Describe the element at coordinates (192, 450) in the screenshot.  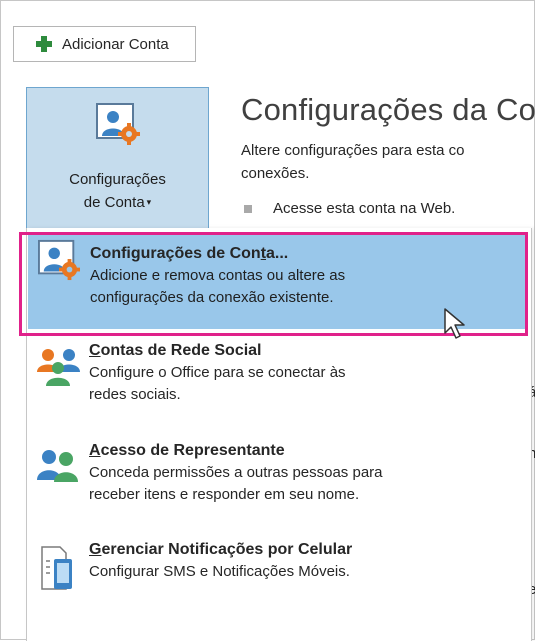
I see `menu-item-title-part: cesso de Representante` at that location.